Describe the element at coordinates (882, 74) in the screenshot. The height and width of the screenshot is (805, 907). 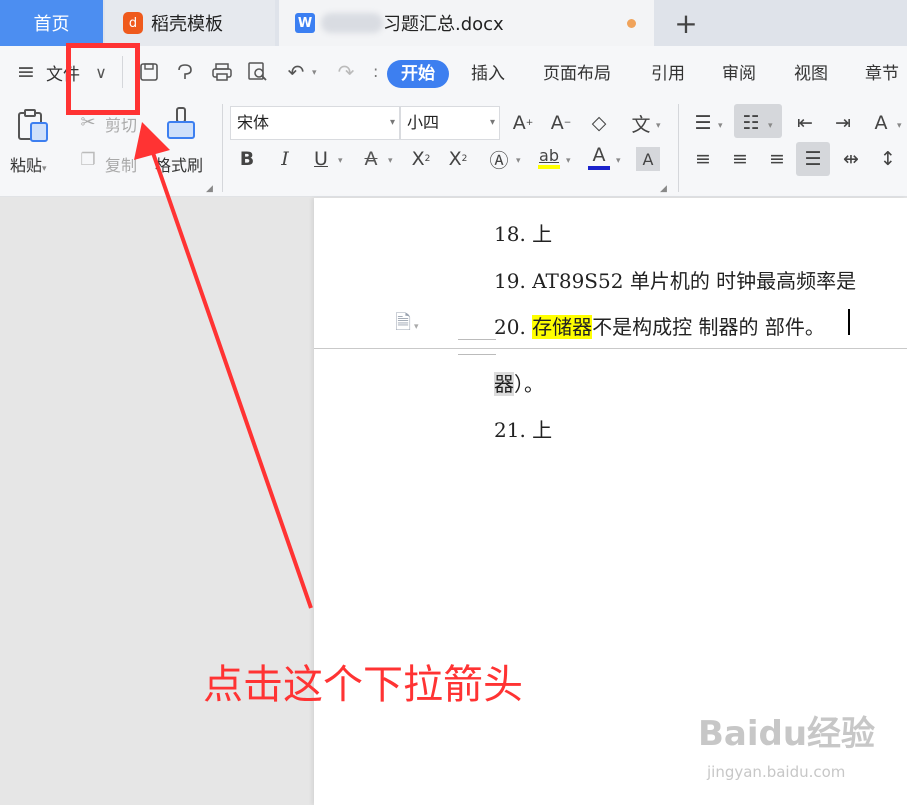
I see `ribbon-tab-section: 章节` at that location.